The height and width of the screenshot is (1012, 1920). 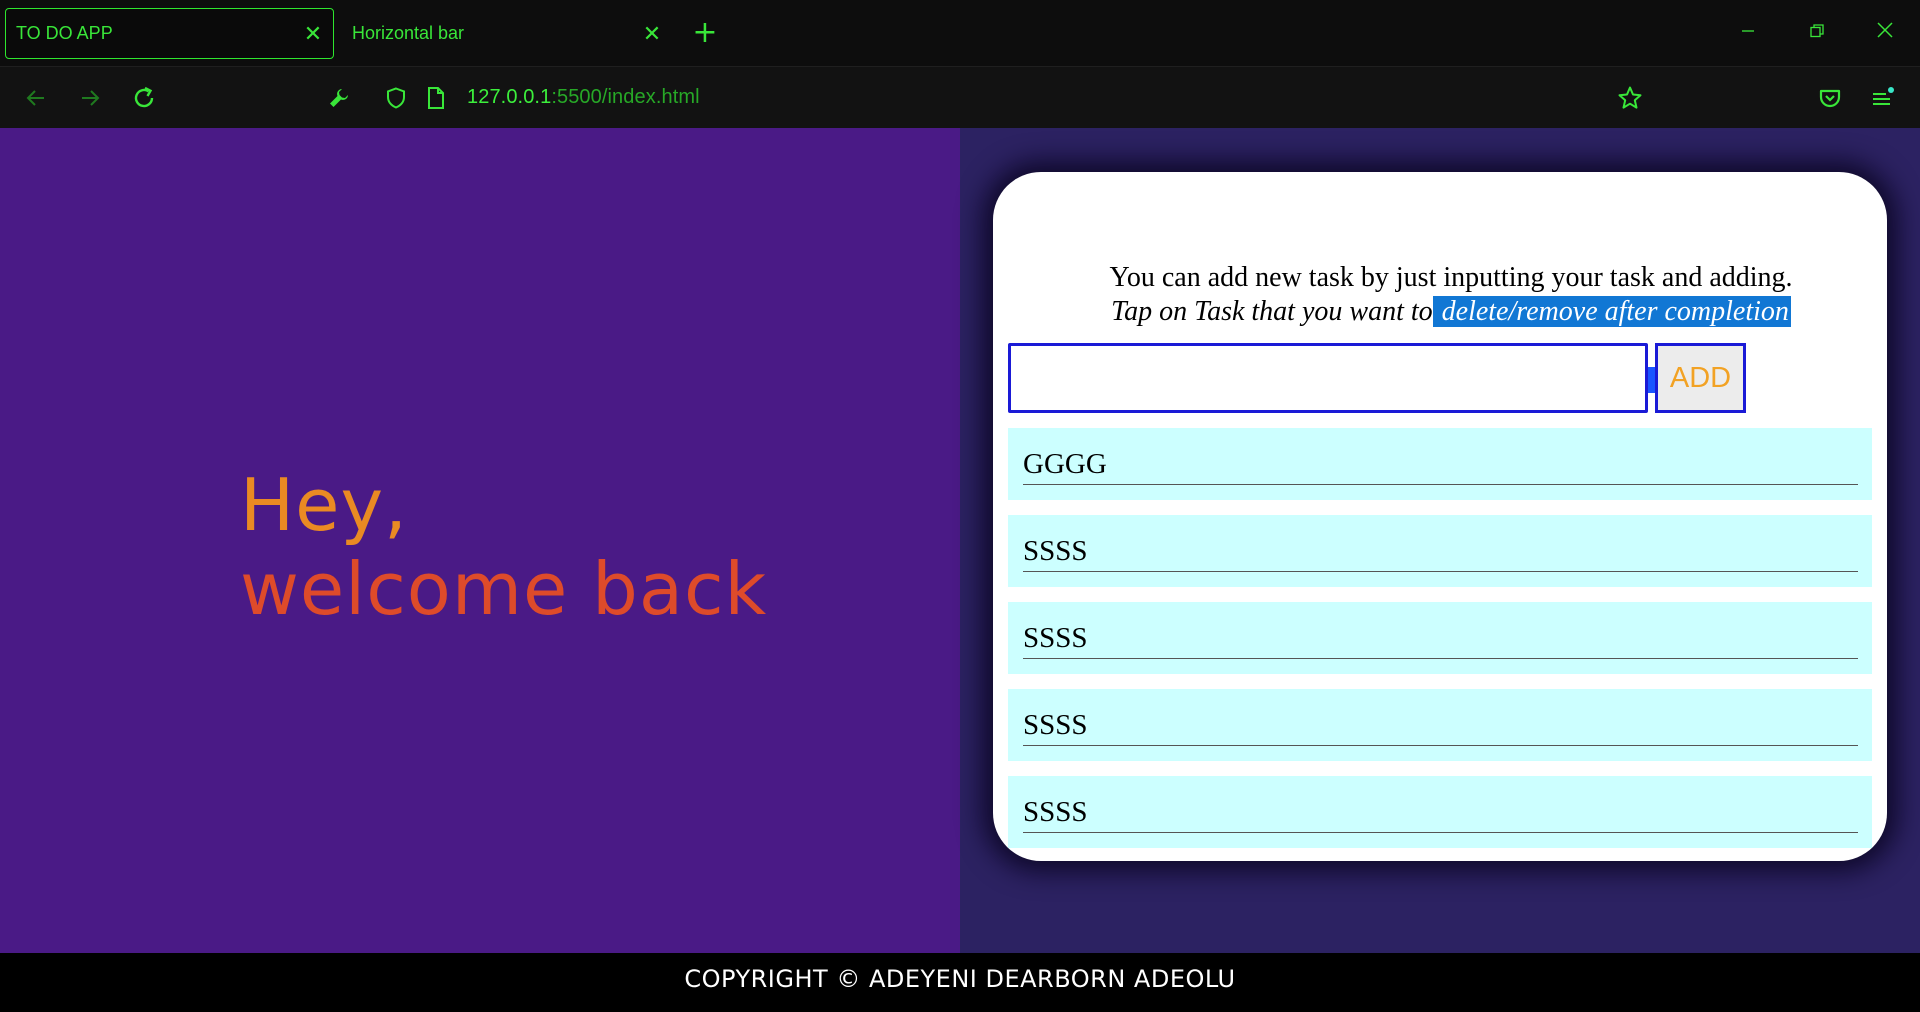 I want to click on close-icon, so click(x=1885, y=30).